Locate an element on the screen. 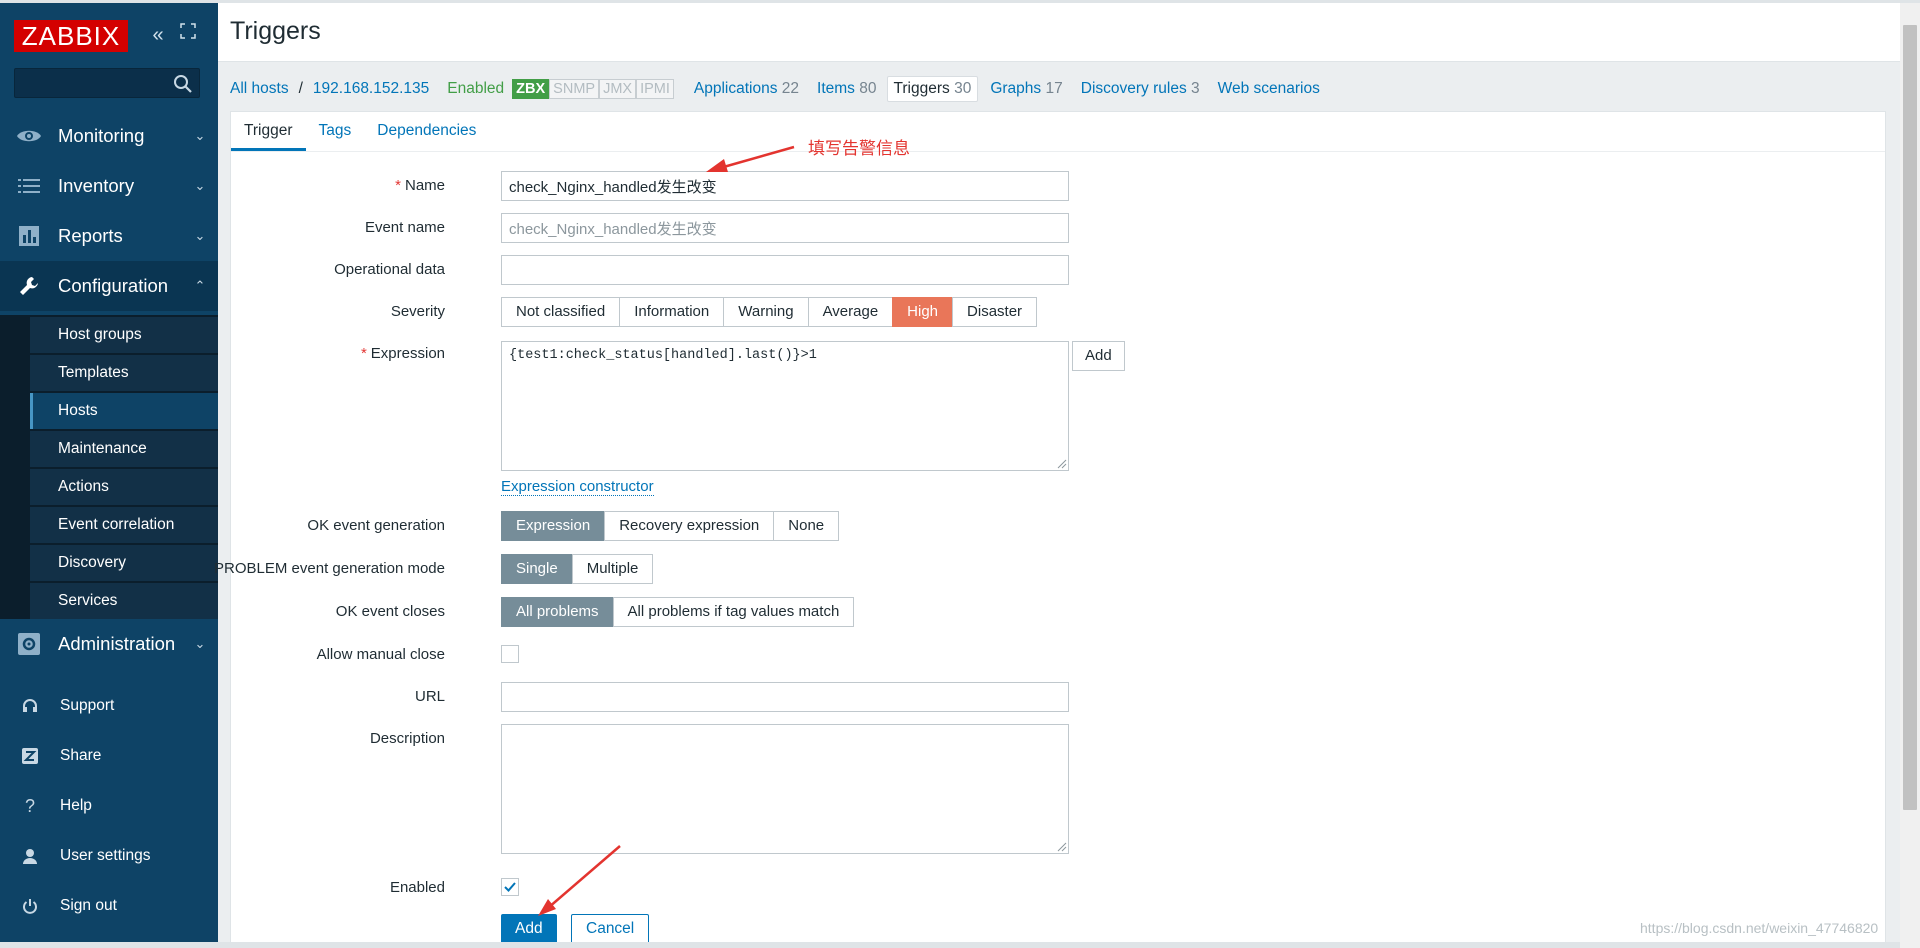  annotation-arrows is located at coordinates (666, 530).